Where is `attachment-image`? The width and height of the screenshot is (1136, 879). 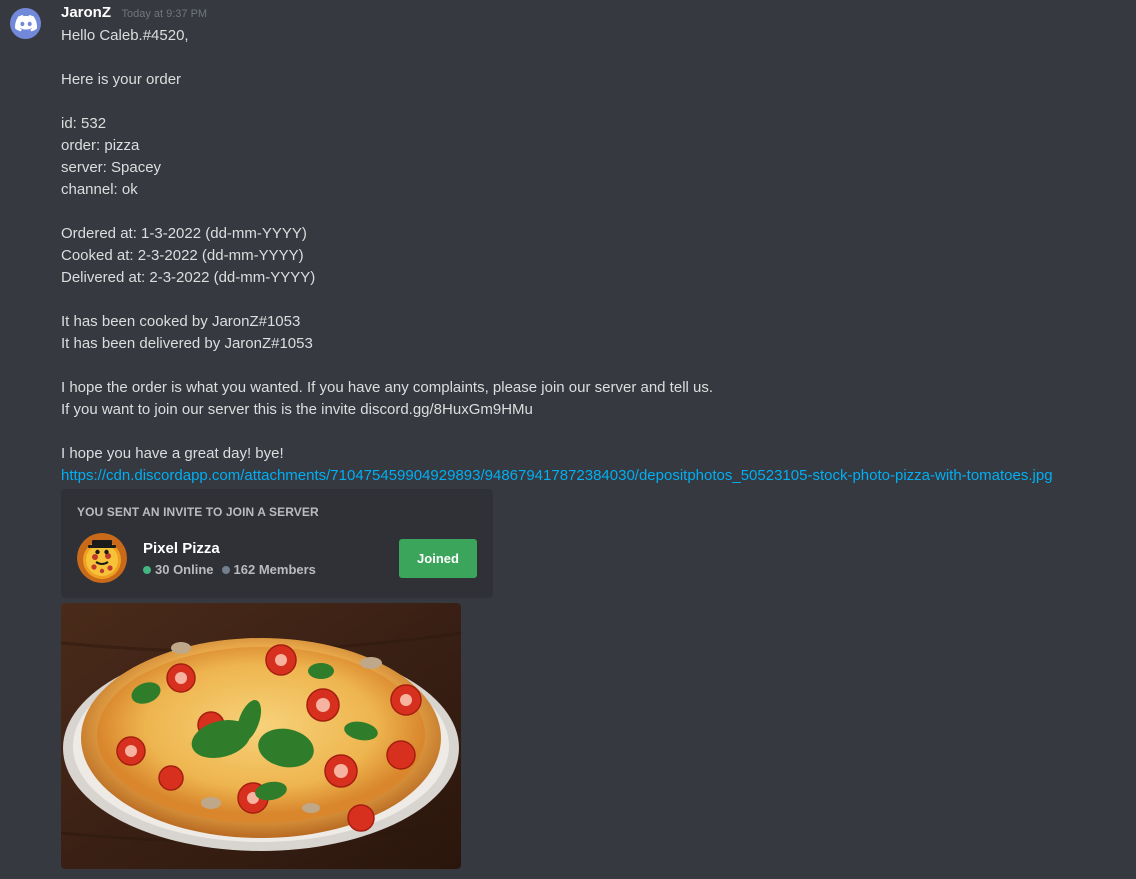 attachment-image is located at coordinates (261, 736).